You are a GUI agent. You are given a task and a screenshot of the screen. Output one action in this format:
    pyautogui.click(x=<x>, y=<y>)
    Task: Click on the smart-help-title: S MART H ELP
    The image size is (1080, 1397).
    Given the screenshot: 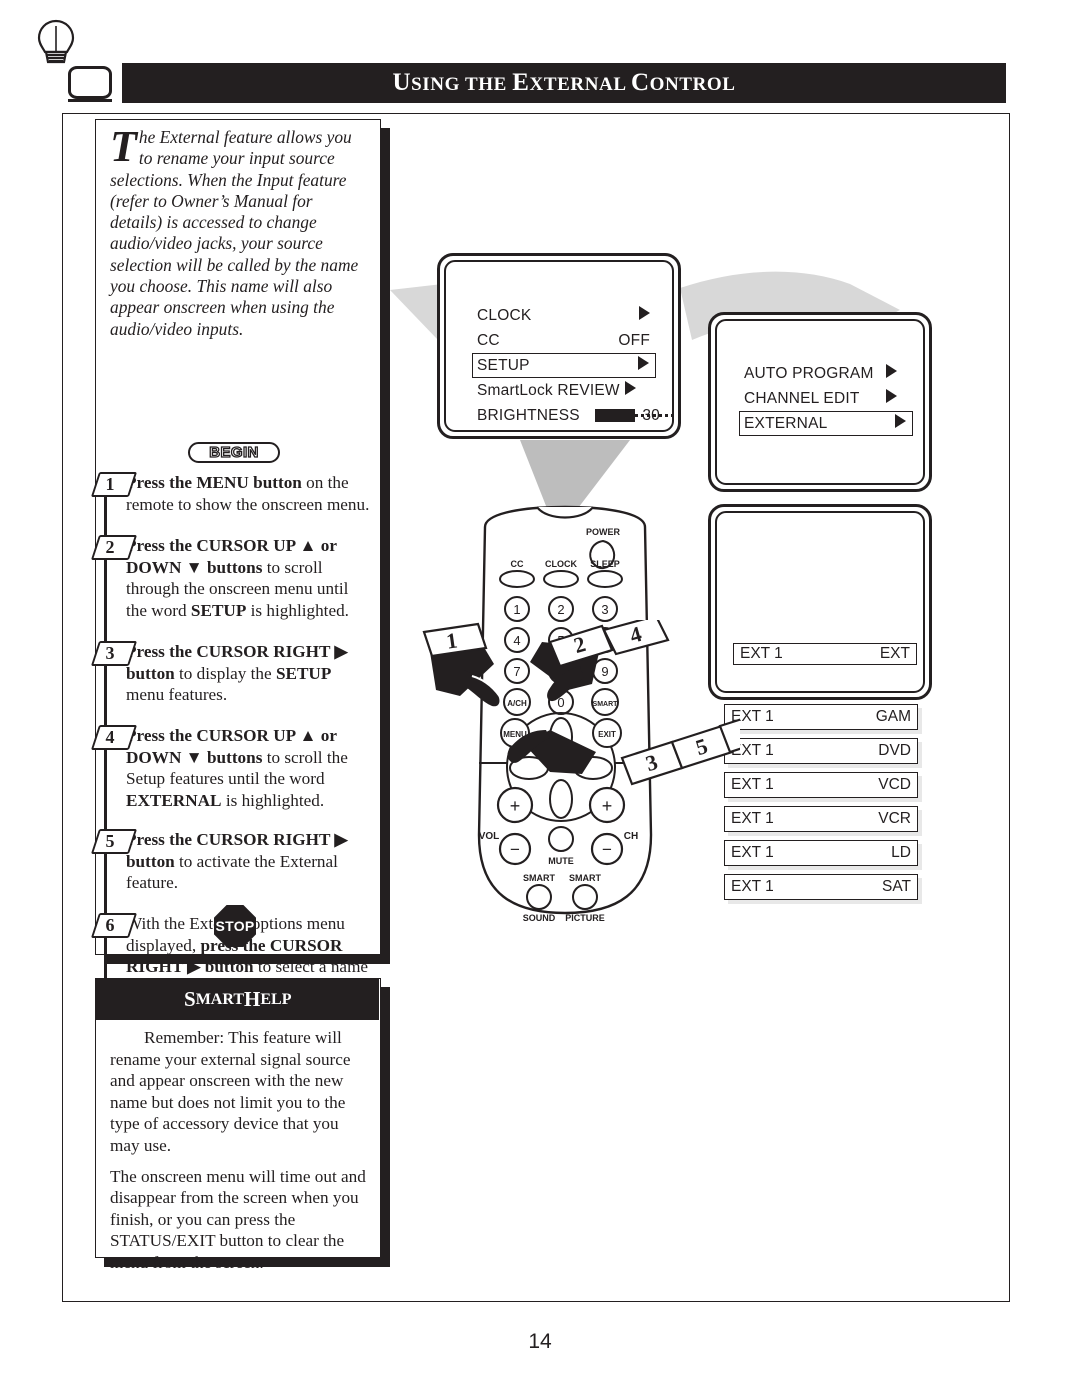 What is the action you would take?
    pyautogui.click(x=237, y=999)
    